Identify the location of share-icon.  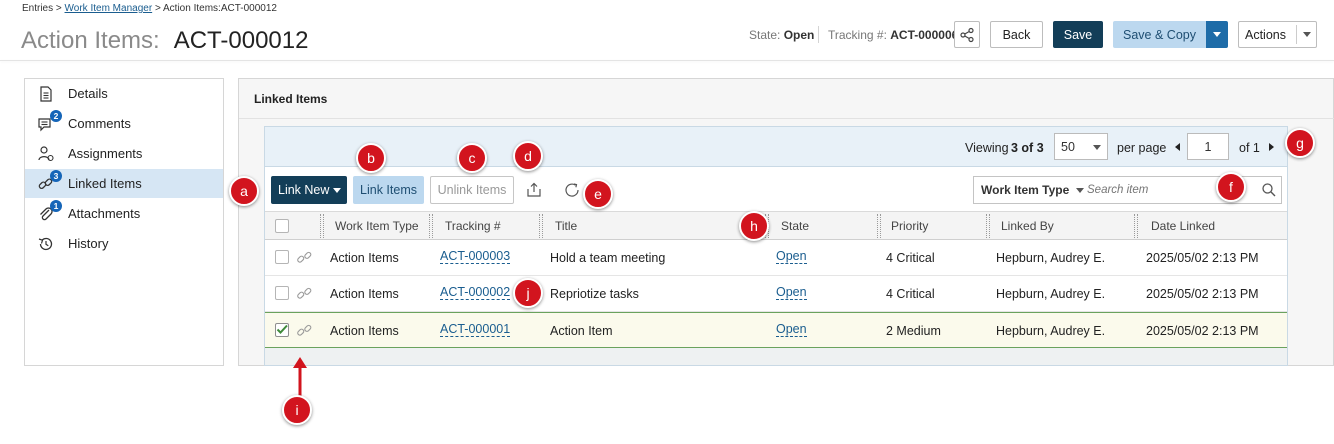
(967, 34).